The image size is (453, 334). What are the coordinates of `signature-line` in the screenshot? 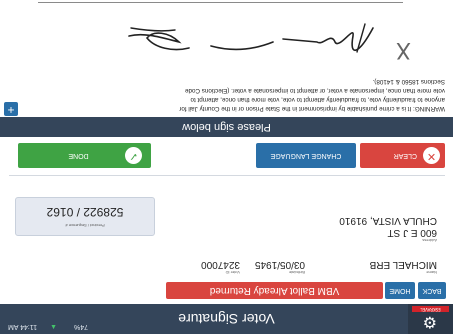 It's located at (220, 2).